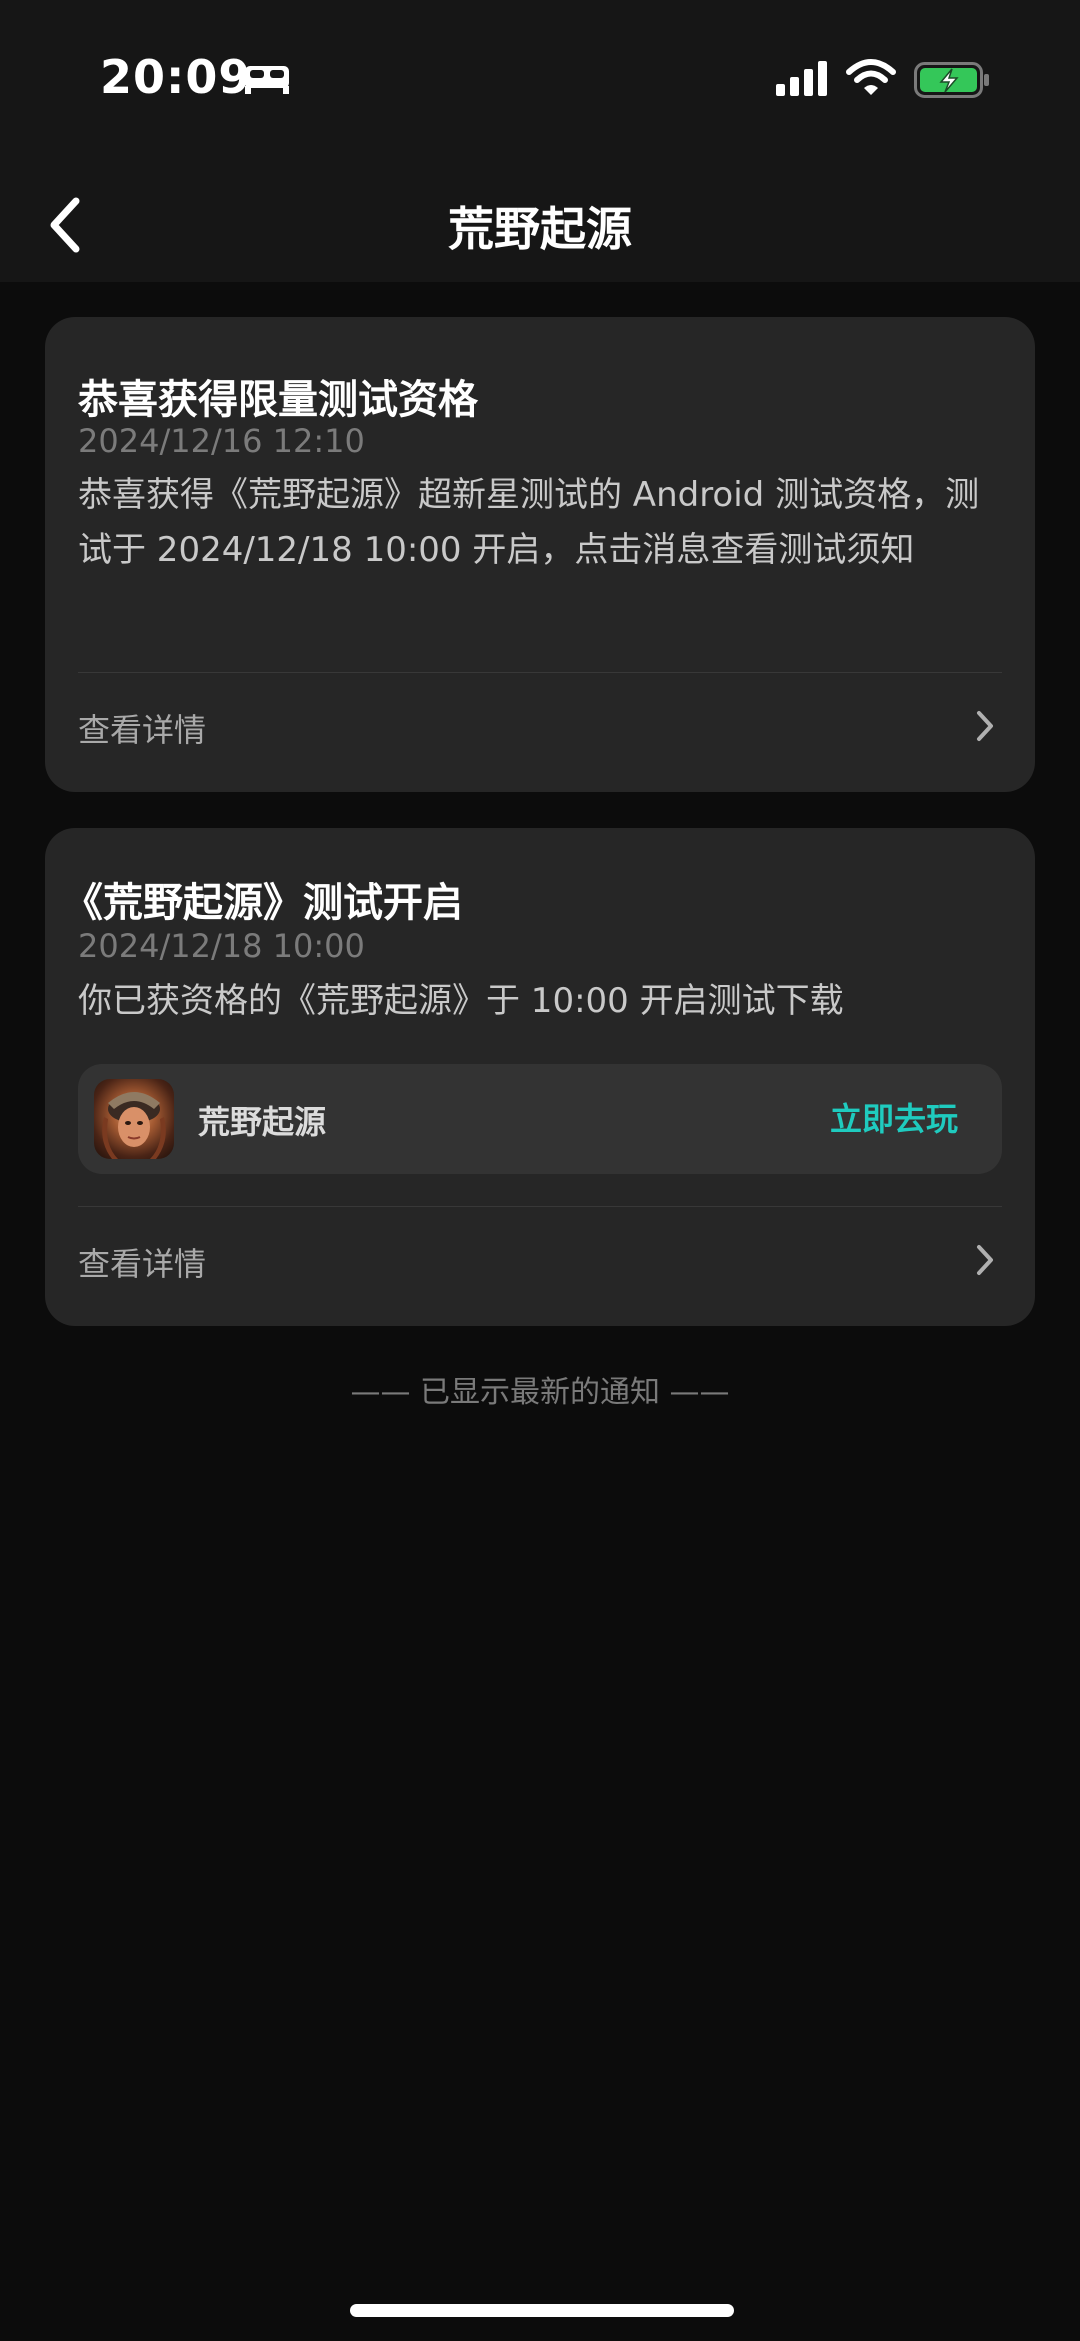  I want to click on signal-icon, so click(801, 78).